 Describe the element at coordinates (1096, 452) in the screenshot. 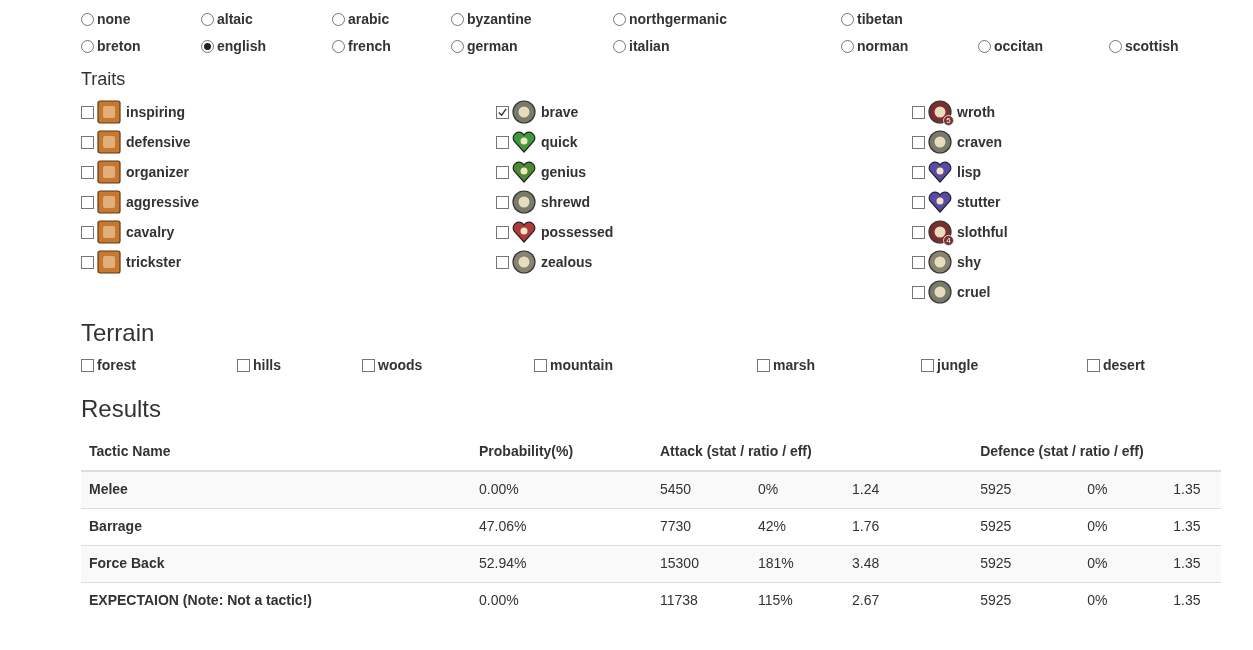

I see `column-header: Defence (stat / ratio / eff)` at that location.